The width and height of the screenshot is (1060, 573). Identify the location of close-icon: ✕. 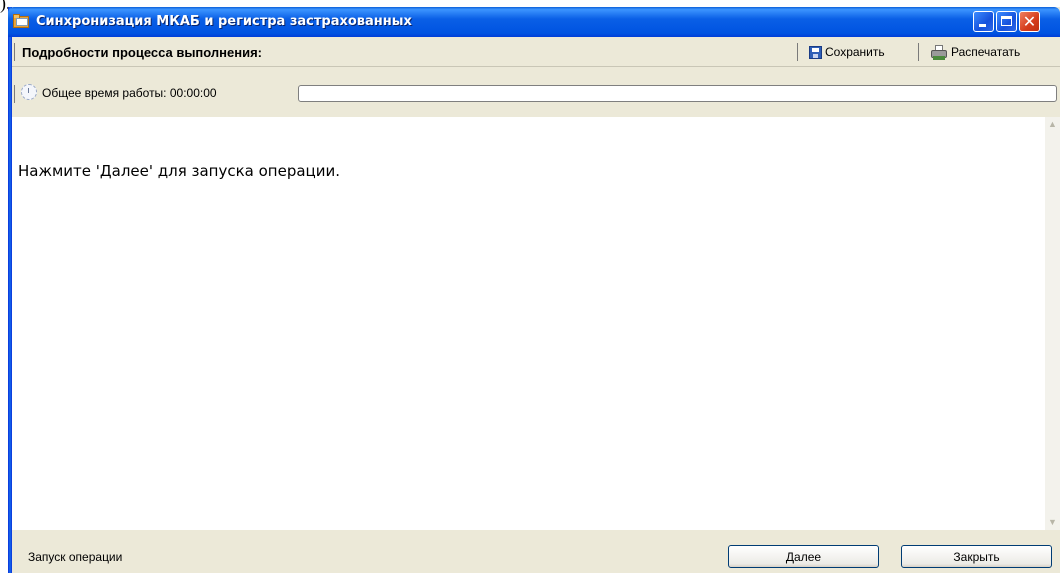
(1029, 21).